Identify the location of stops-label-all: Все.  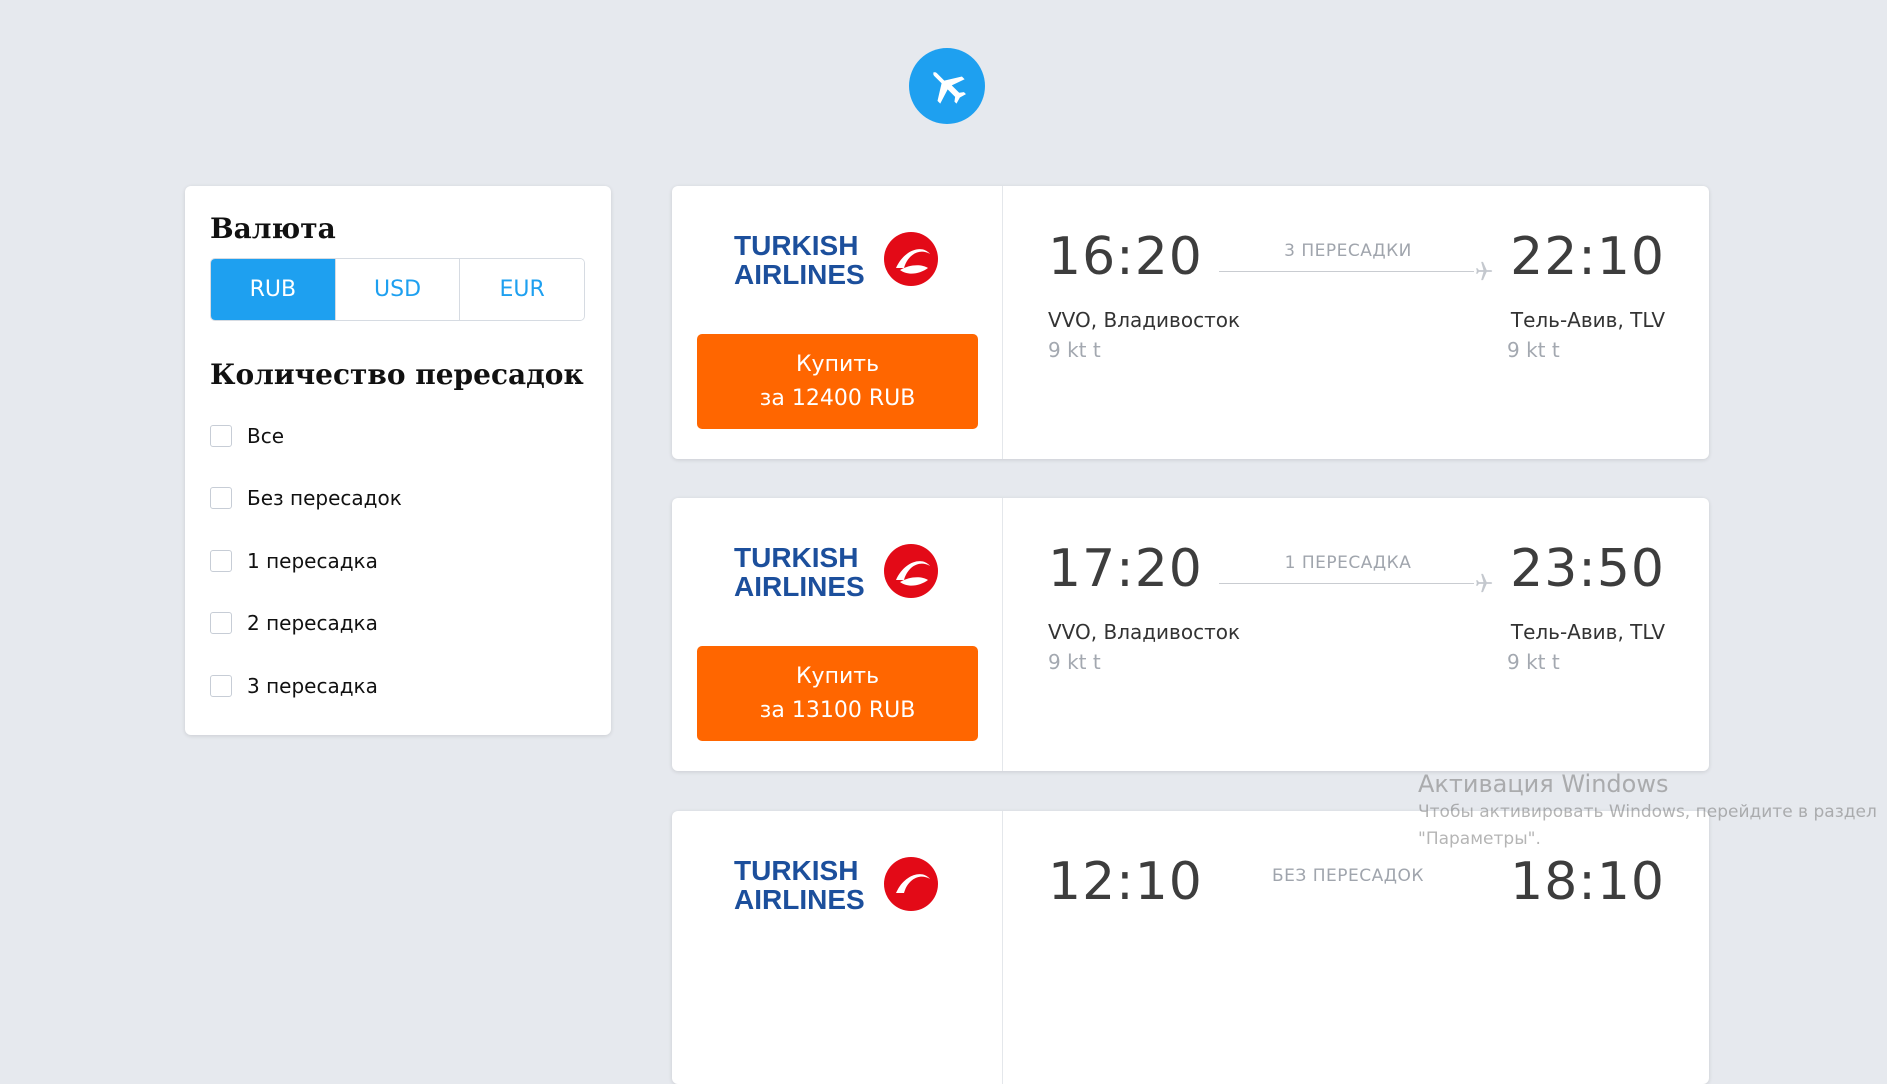
(266, 436).